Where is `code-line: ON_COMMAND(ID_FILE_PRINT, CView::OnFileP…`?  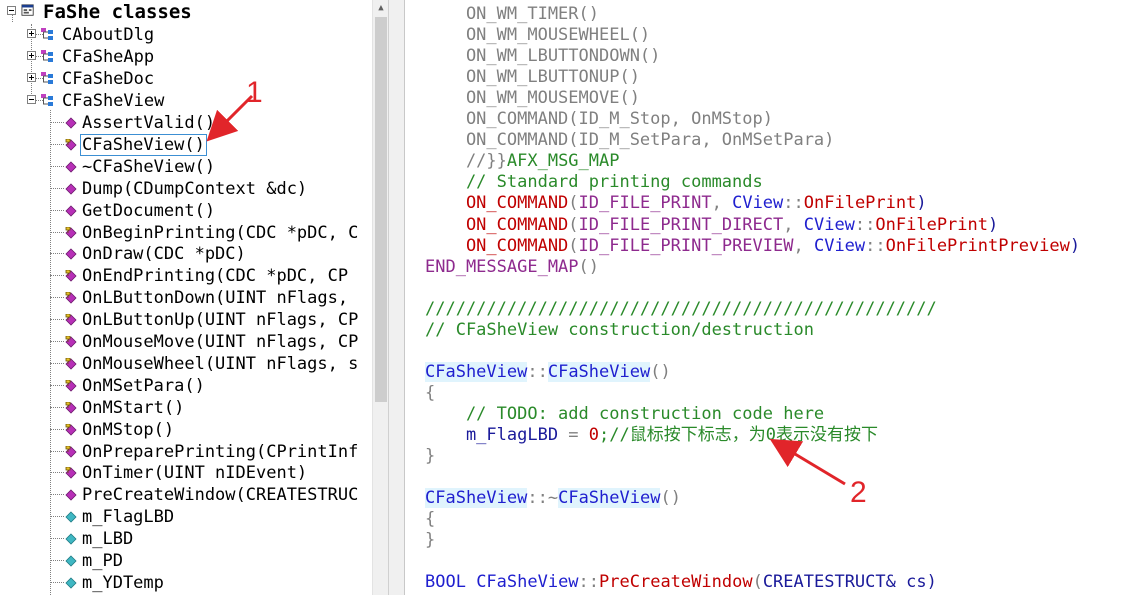
code-line: ON_COMMAND(ID_FILE_PRINT, CView::OnFileP… is located at coordinates (676, 203).